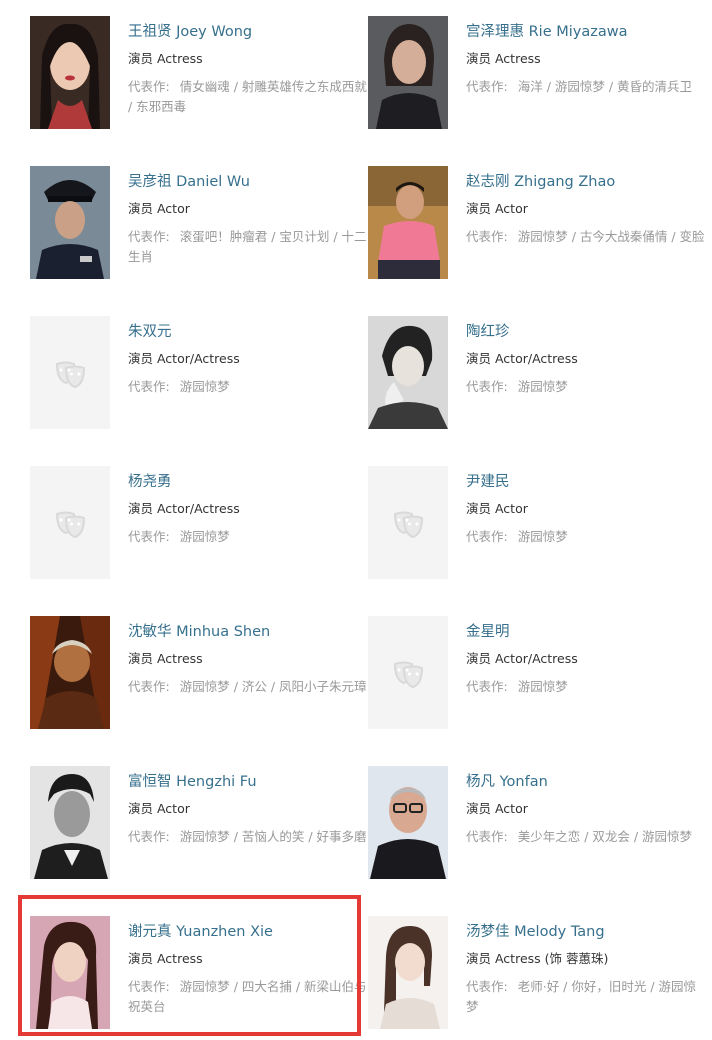  Describe the element at coordinates (248, 932) in the screenshot. I see `celebrity-name-link: 谢元真 Yuanzhen Xie` at that location.